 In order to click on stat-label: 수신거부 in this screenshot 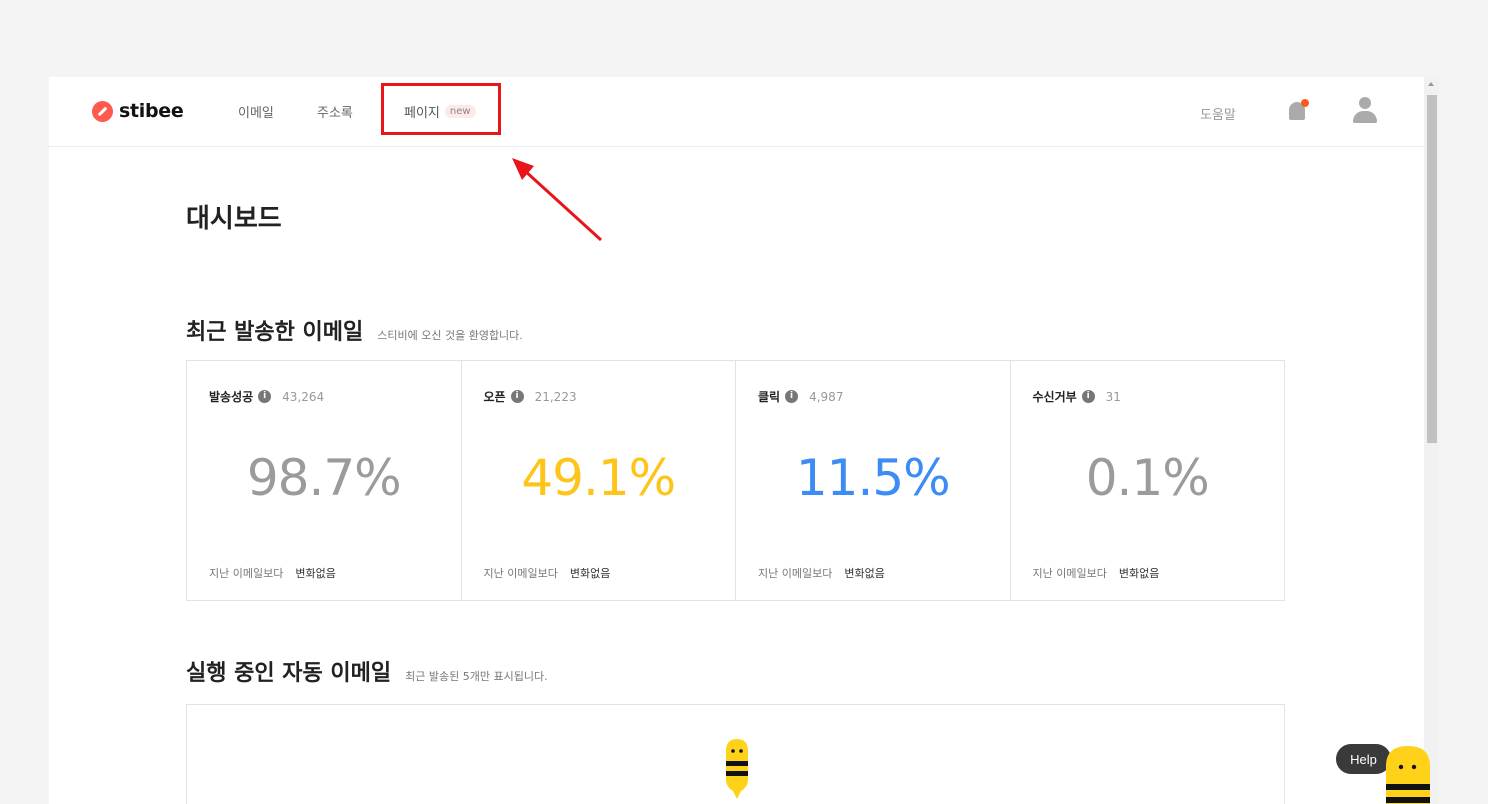, I will do `click(1054, 397)`.